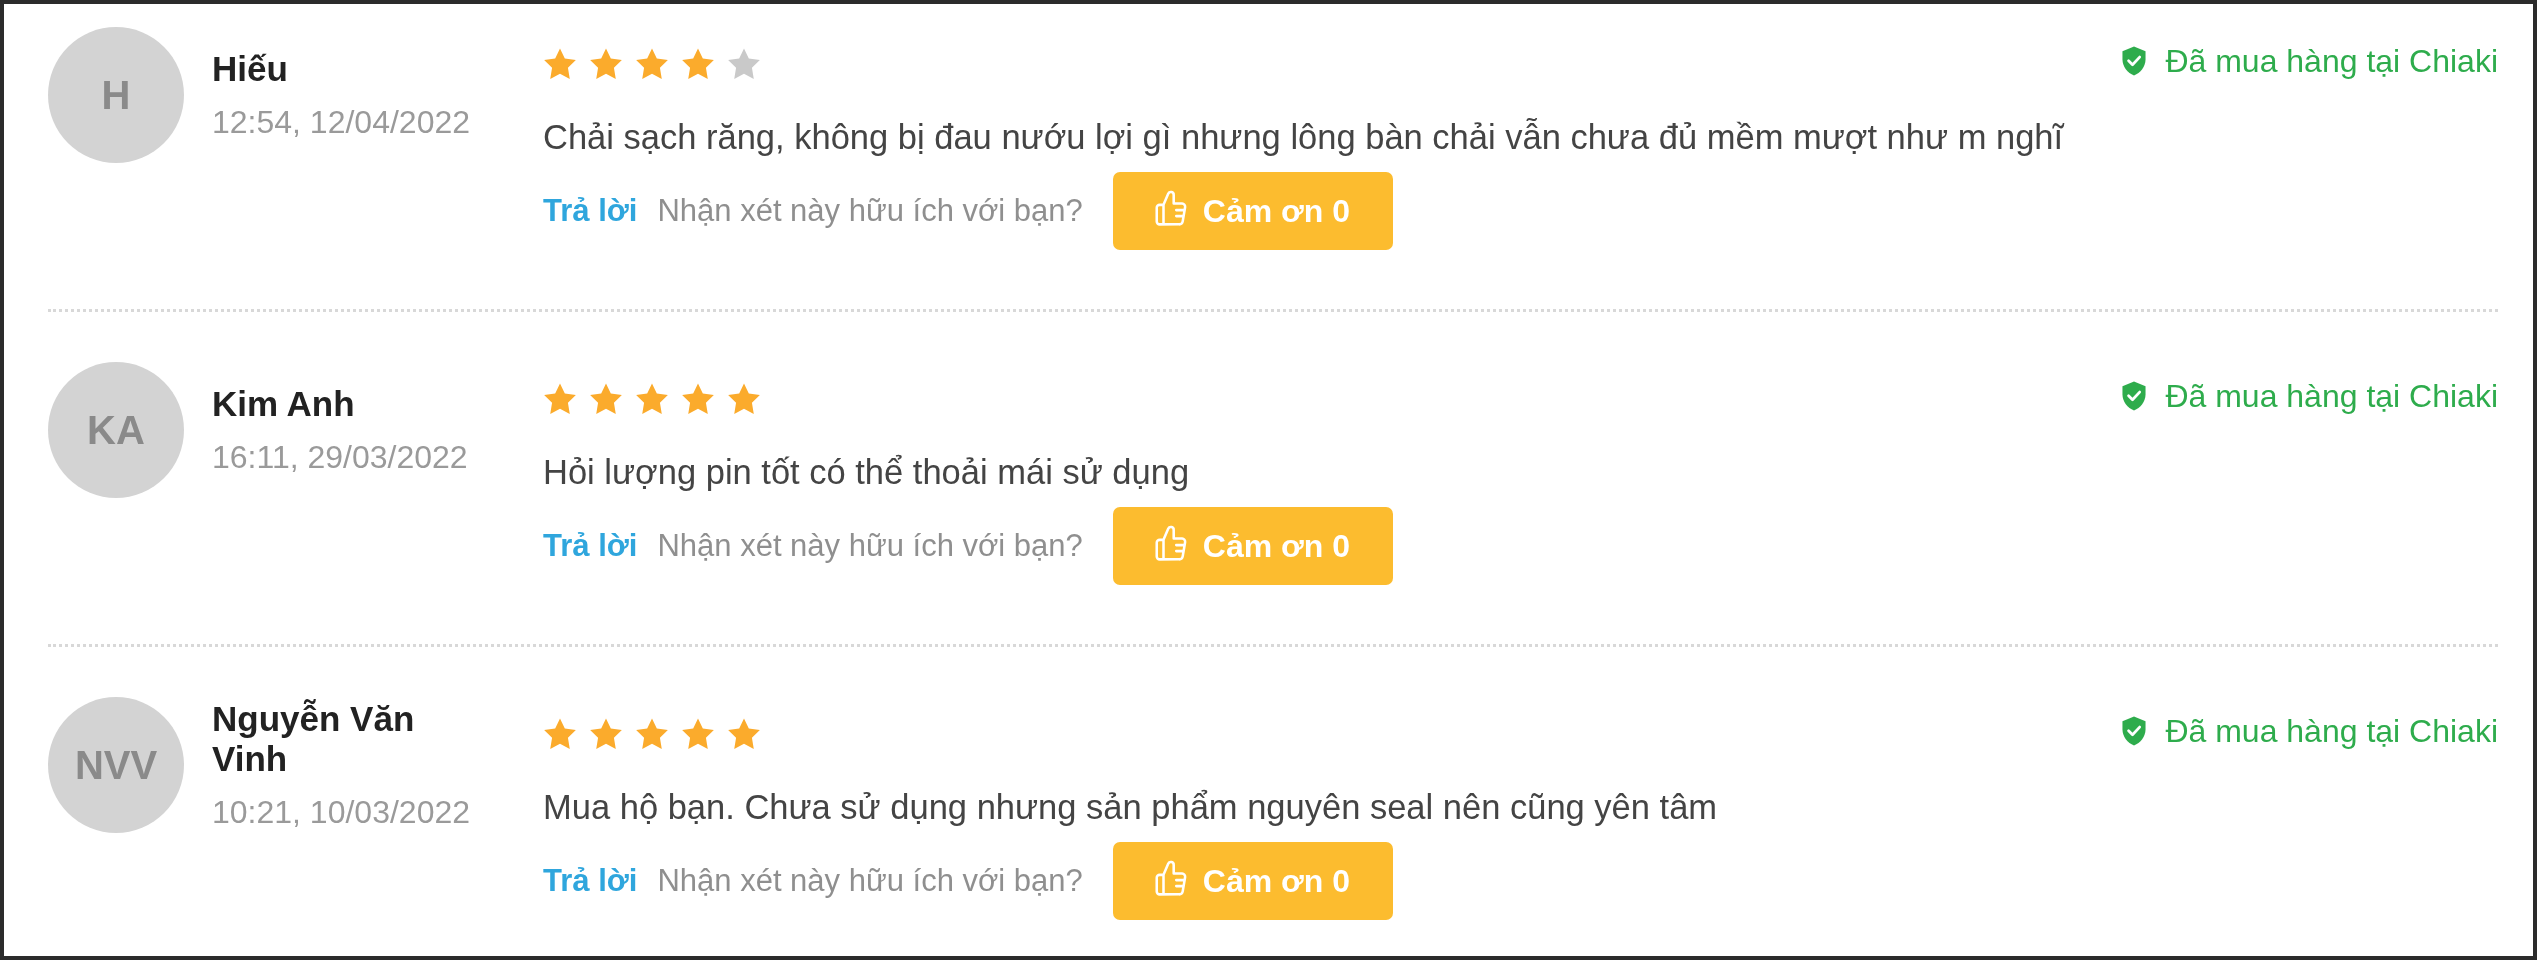 Image resolution: width=2537 pixels, height=960 pixels. Describe the element at coordinates (340, 457) in the screenshot. I see `review-date: 16:11, 29/03/2022` at that location.